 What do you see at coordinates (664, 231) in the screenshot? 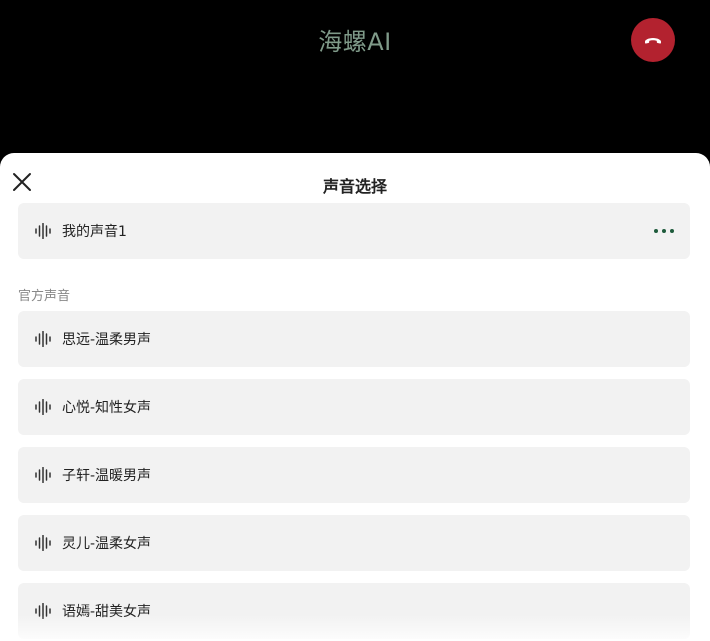
I see `more-options-button` at bounding box center [664, 231].